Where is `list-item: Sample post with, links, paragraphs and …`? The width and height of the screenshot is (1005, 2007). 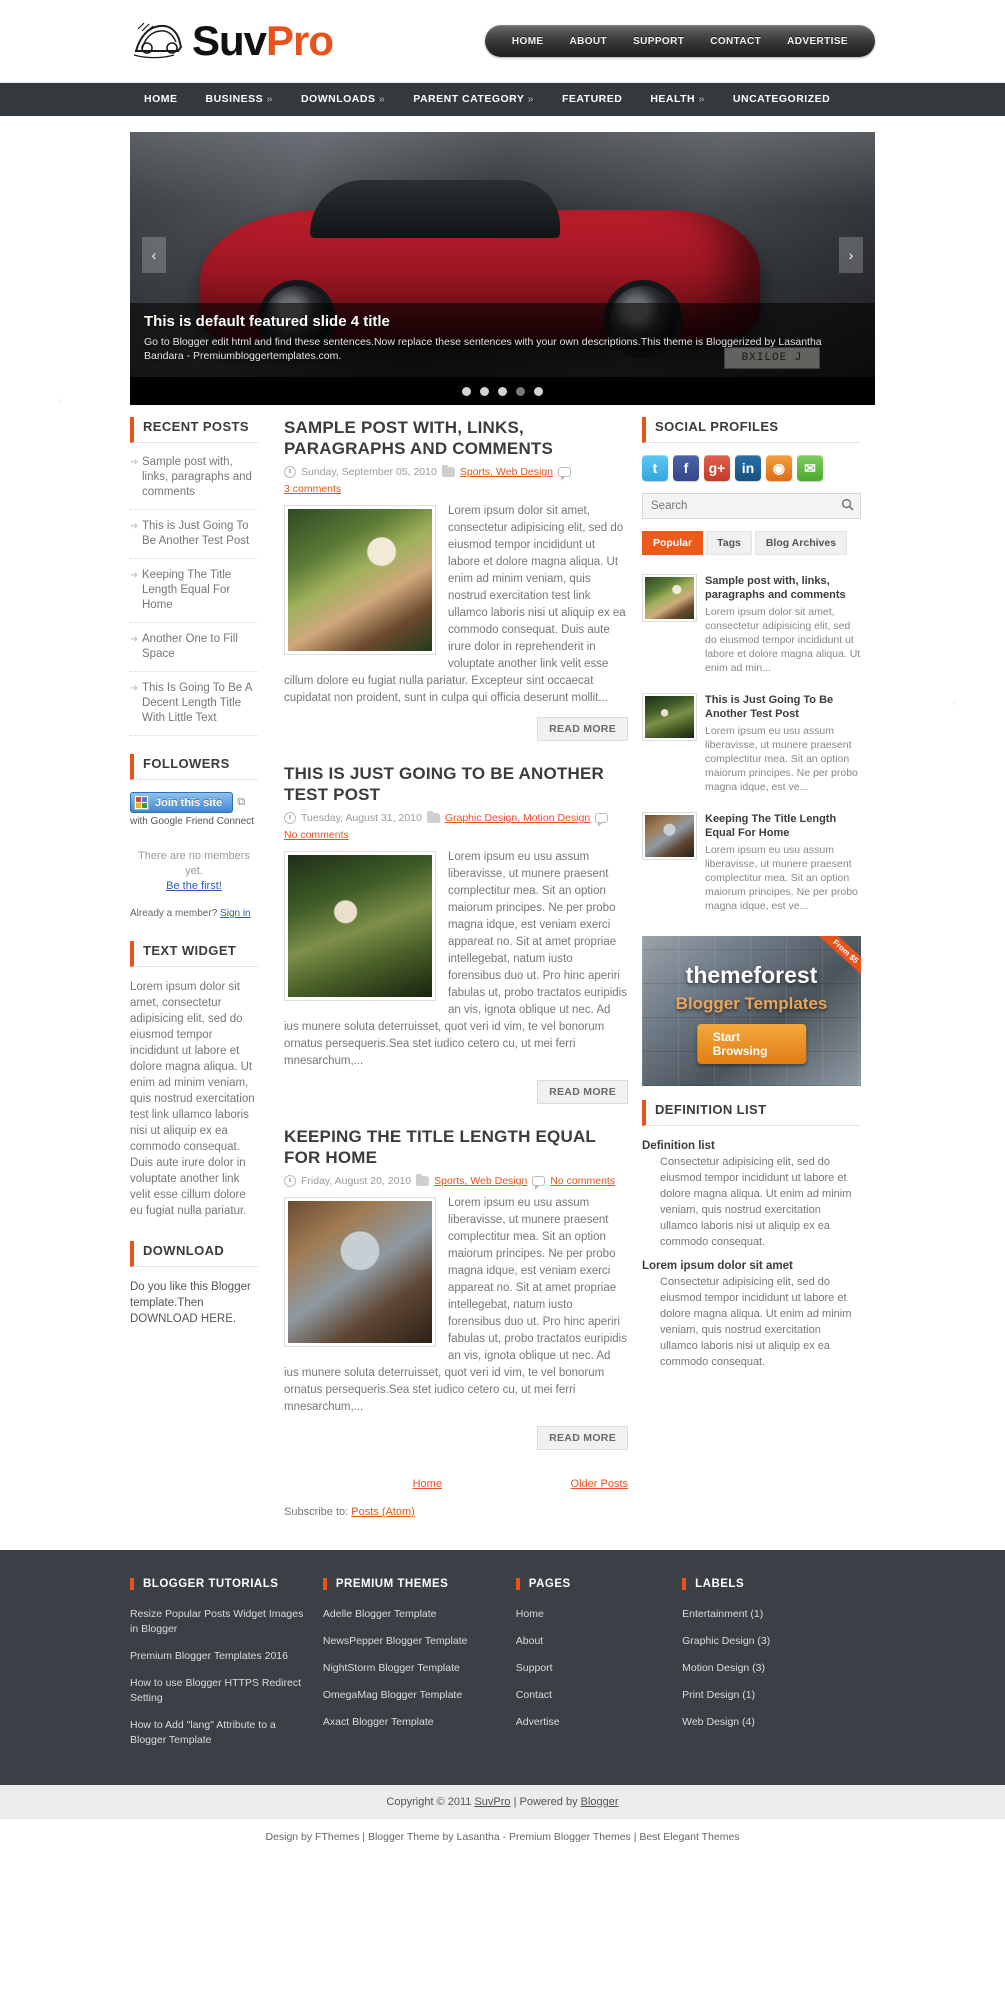
list-item: Sample post with, links, paragraphs and … is located at coordinates (194, 482).